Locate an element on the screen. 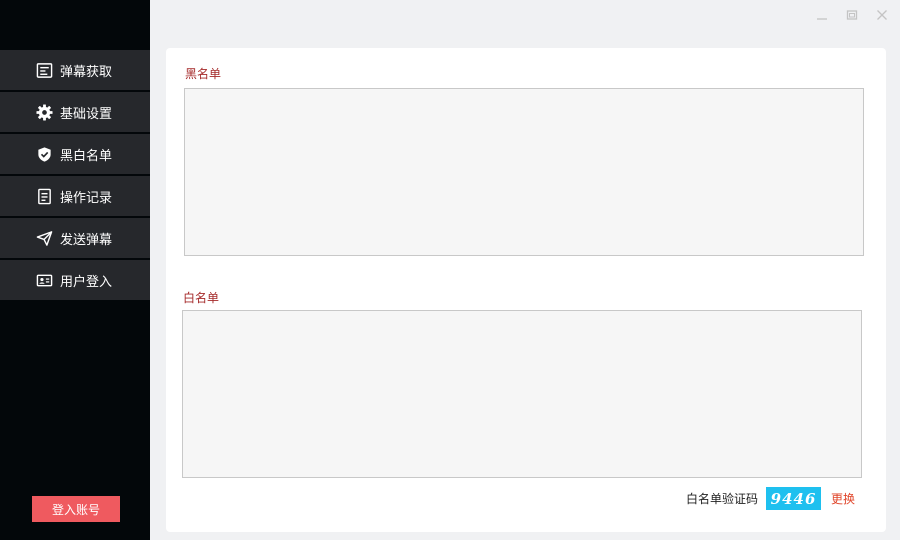 Image resolution: width=900 pixels, height=540 pixels. list-icon is located at coordinates (44, 70).